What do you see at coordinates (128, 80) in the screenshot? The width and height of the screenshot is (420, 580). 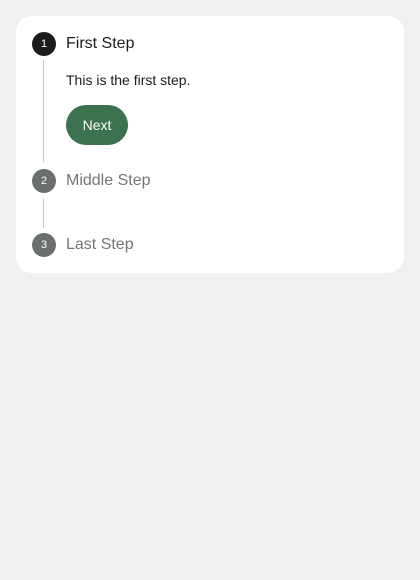 I see `step-1-description: This is the first step.` at bounding box center [128, 80].